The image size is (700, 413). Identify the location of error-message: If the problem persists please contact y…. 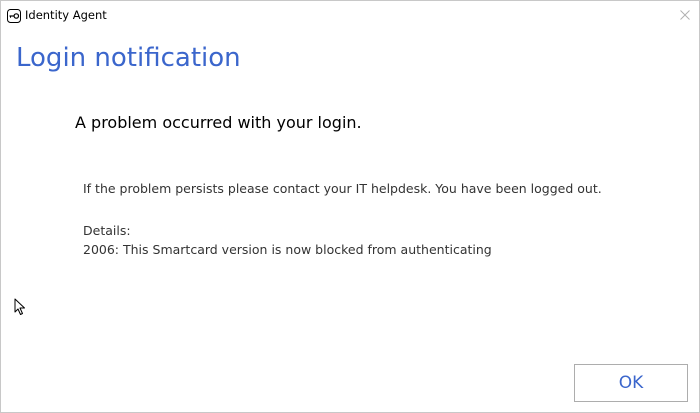
(342, 188).